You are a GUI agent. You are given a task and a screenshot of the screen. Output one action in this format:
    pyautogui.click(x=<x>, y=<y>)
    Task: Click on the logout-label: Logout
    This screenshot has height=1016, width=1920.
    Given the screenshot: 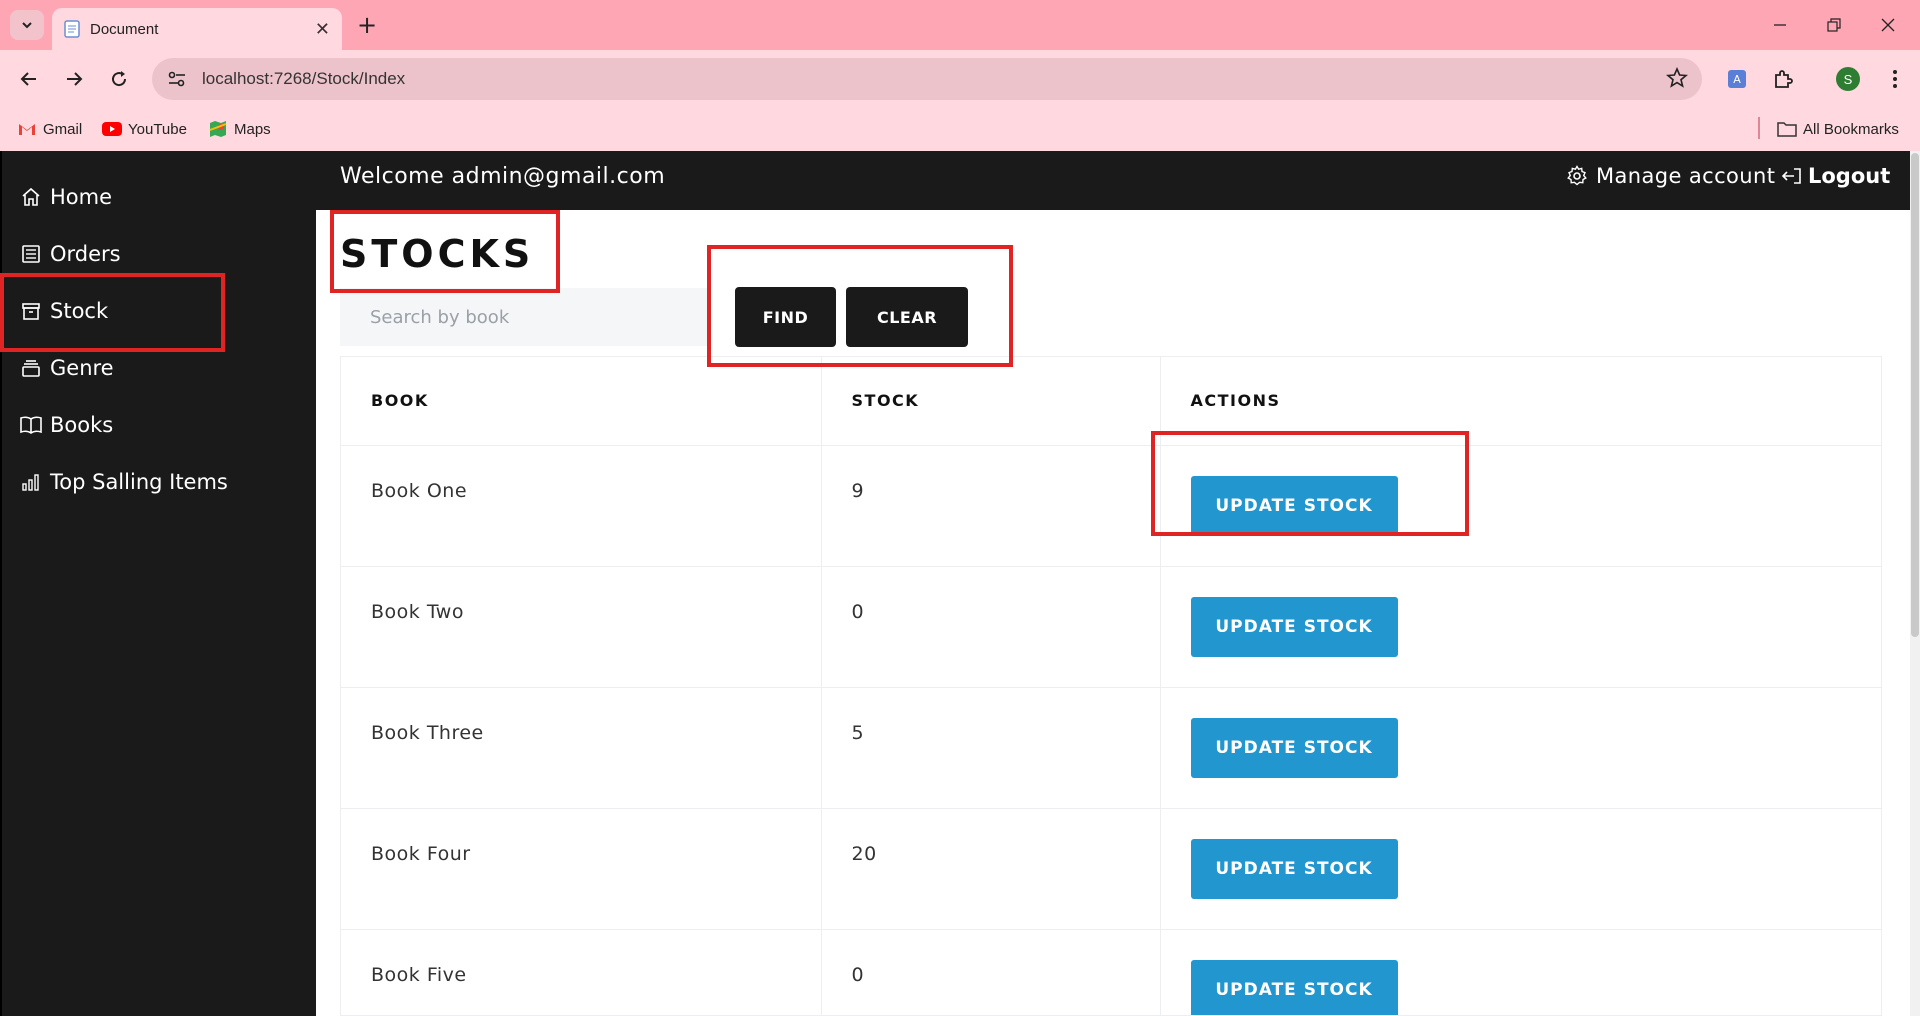 What is the action you would take?
    pyautogui.click(x=1849, y=176)
    